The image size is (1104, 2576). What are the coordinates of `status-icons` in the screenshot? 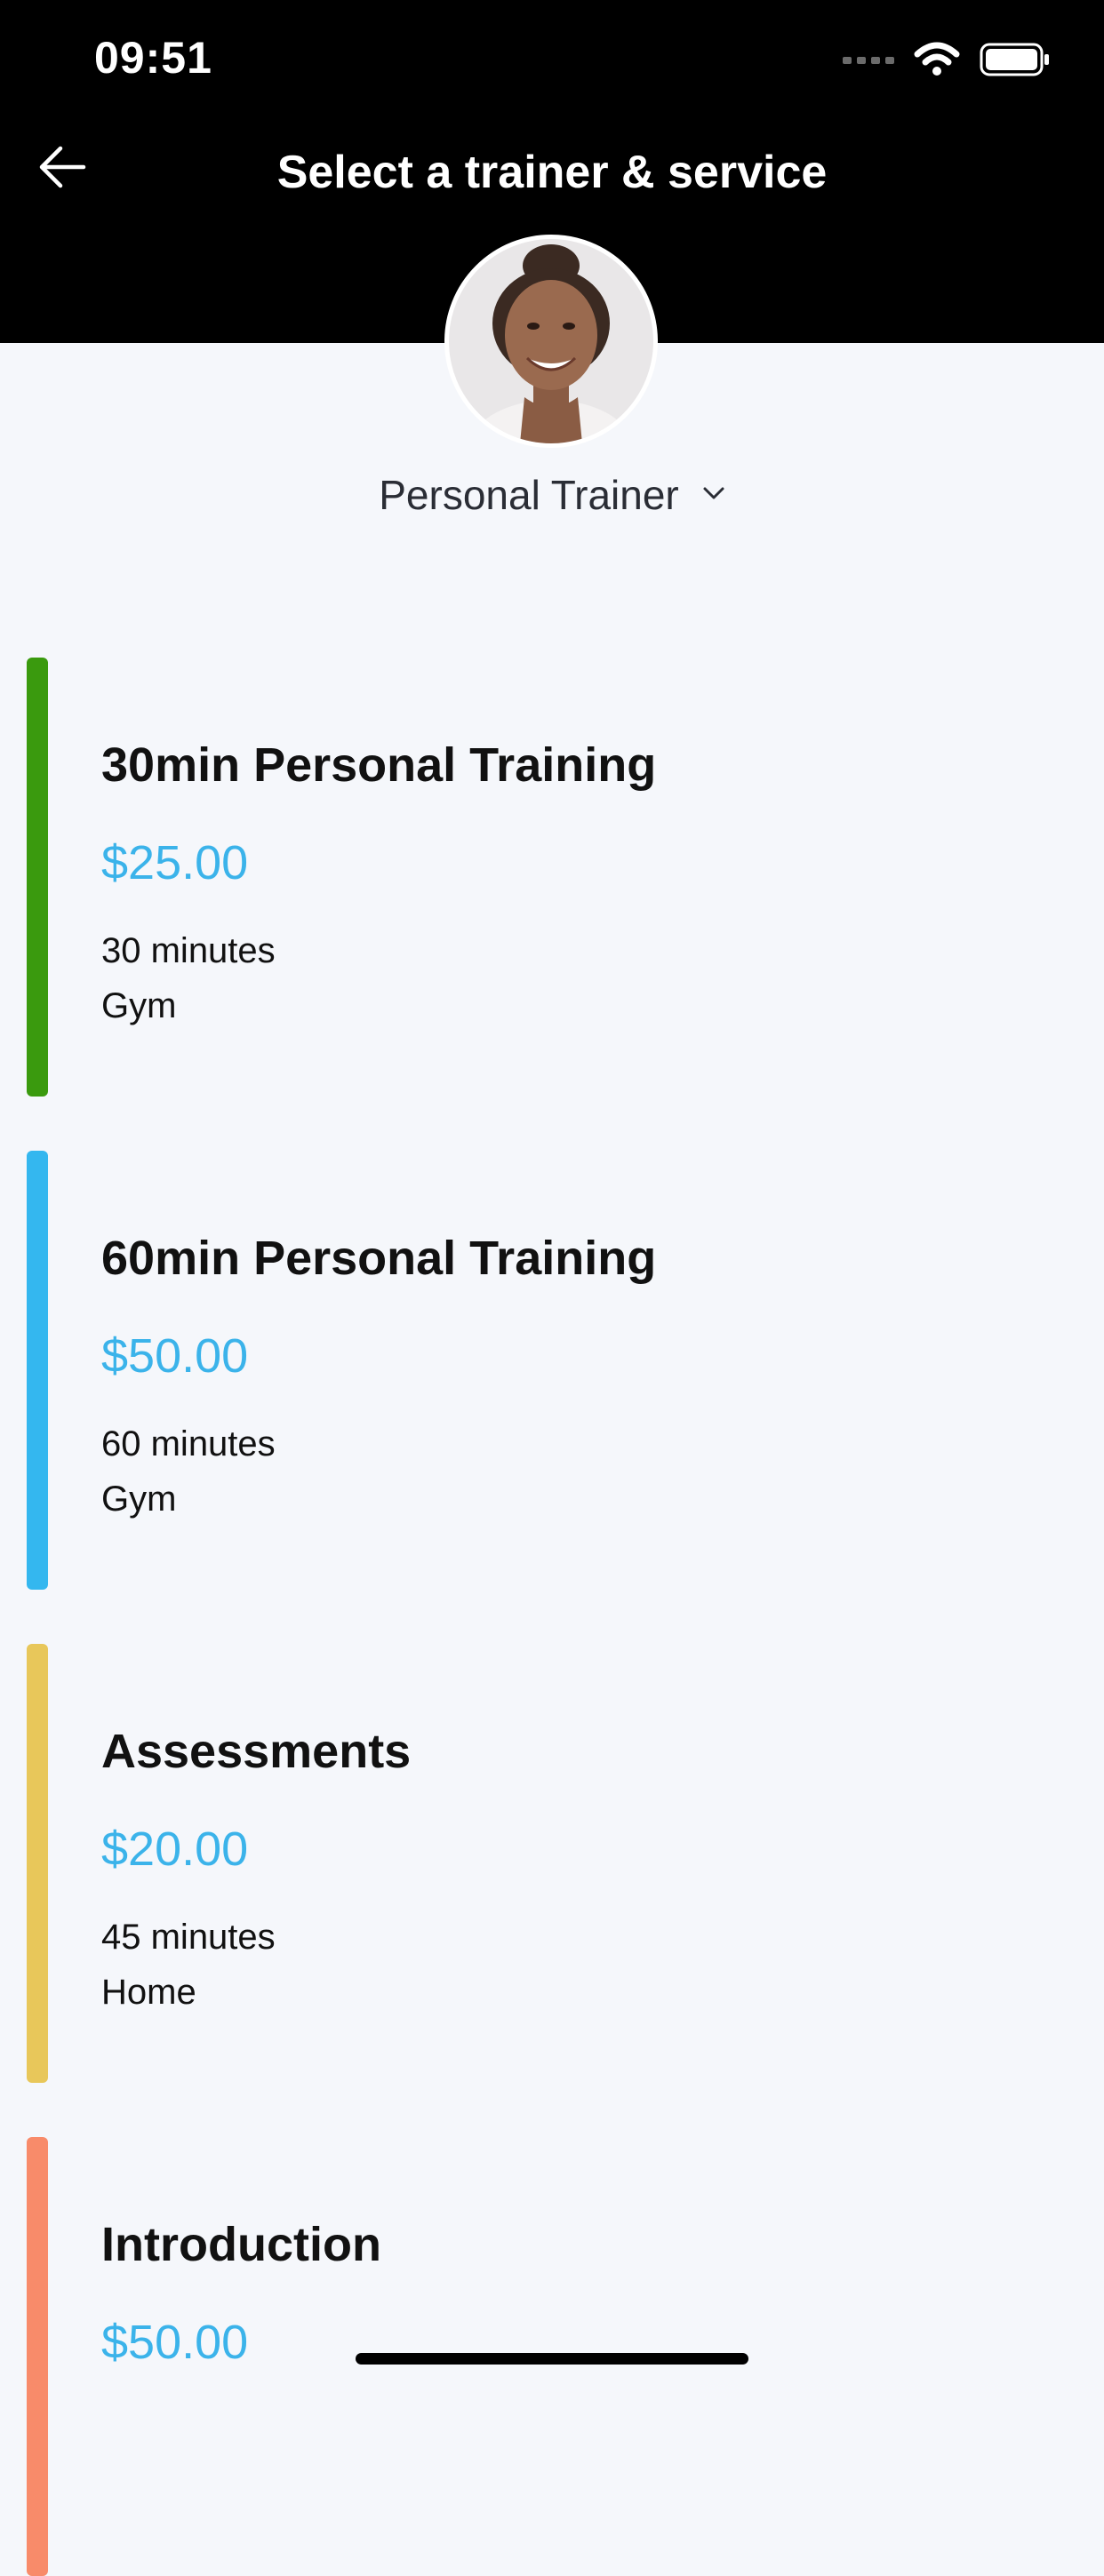 It's located at (947, 61).